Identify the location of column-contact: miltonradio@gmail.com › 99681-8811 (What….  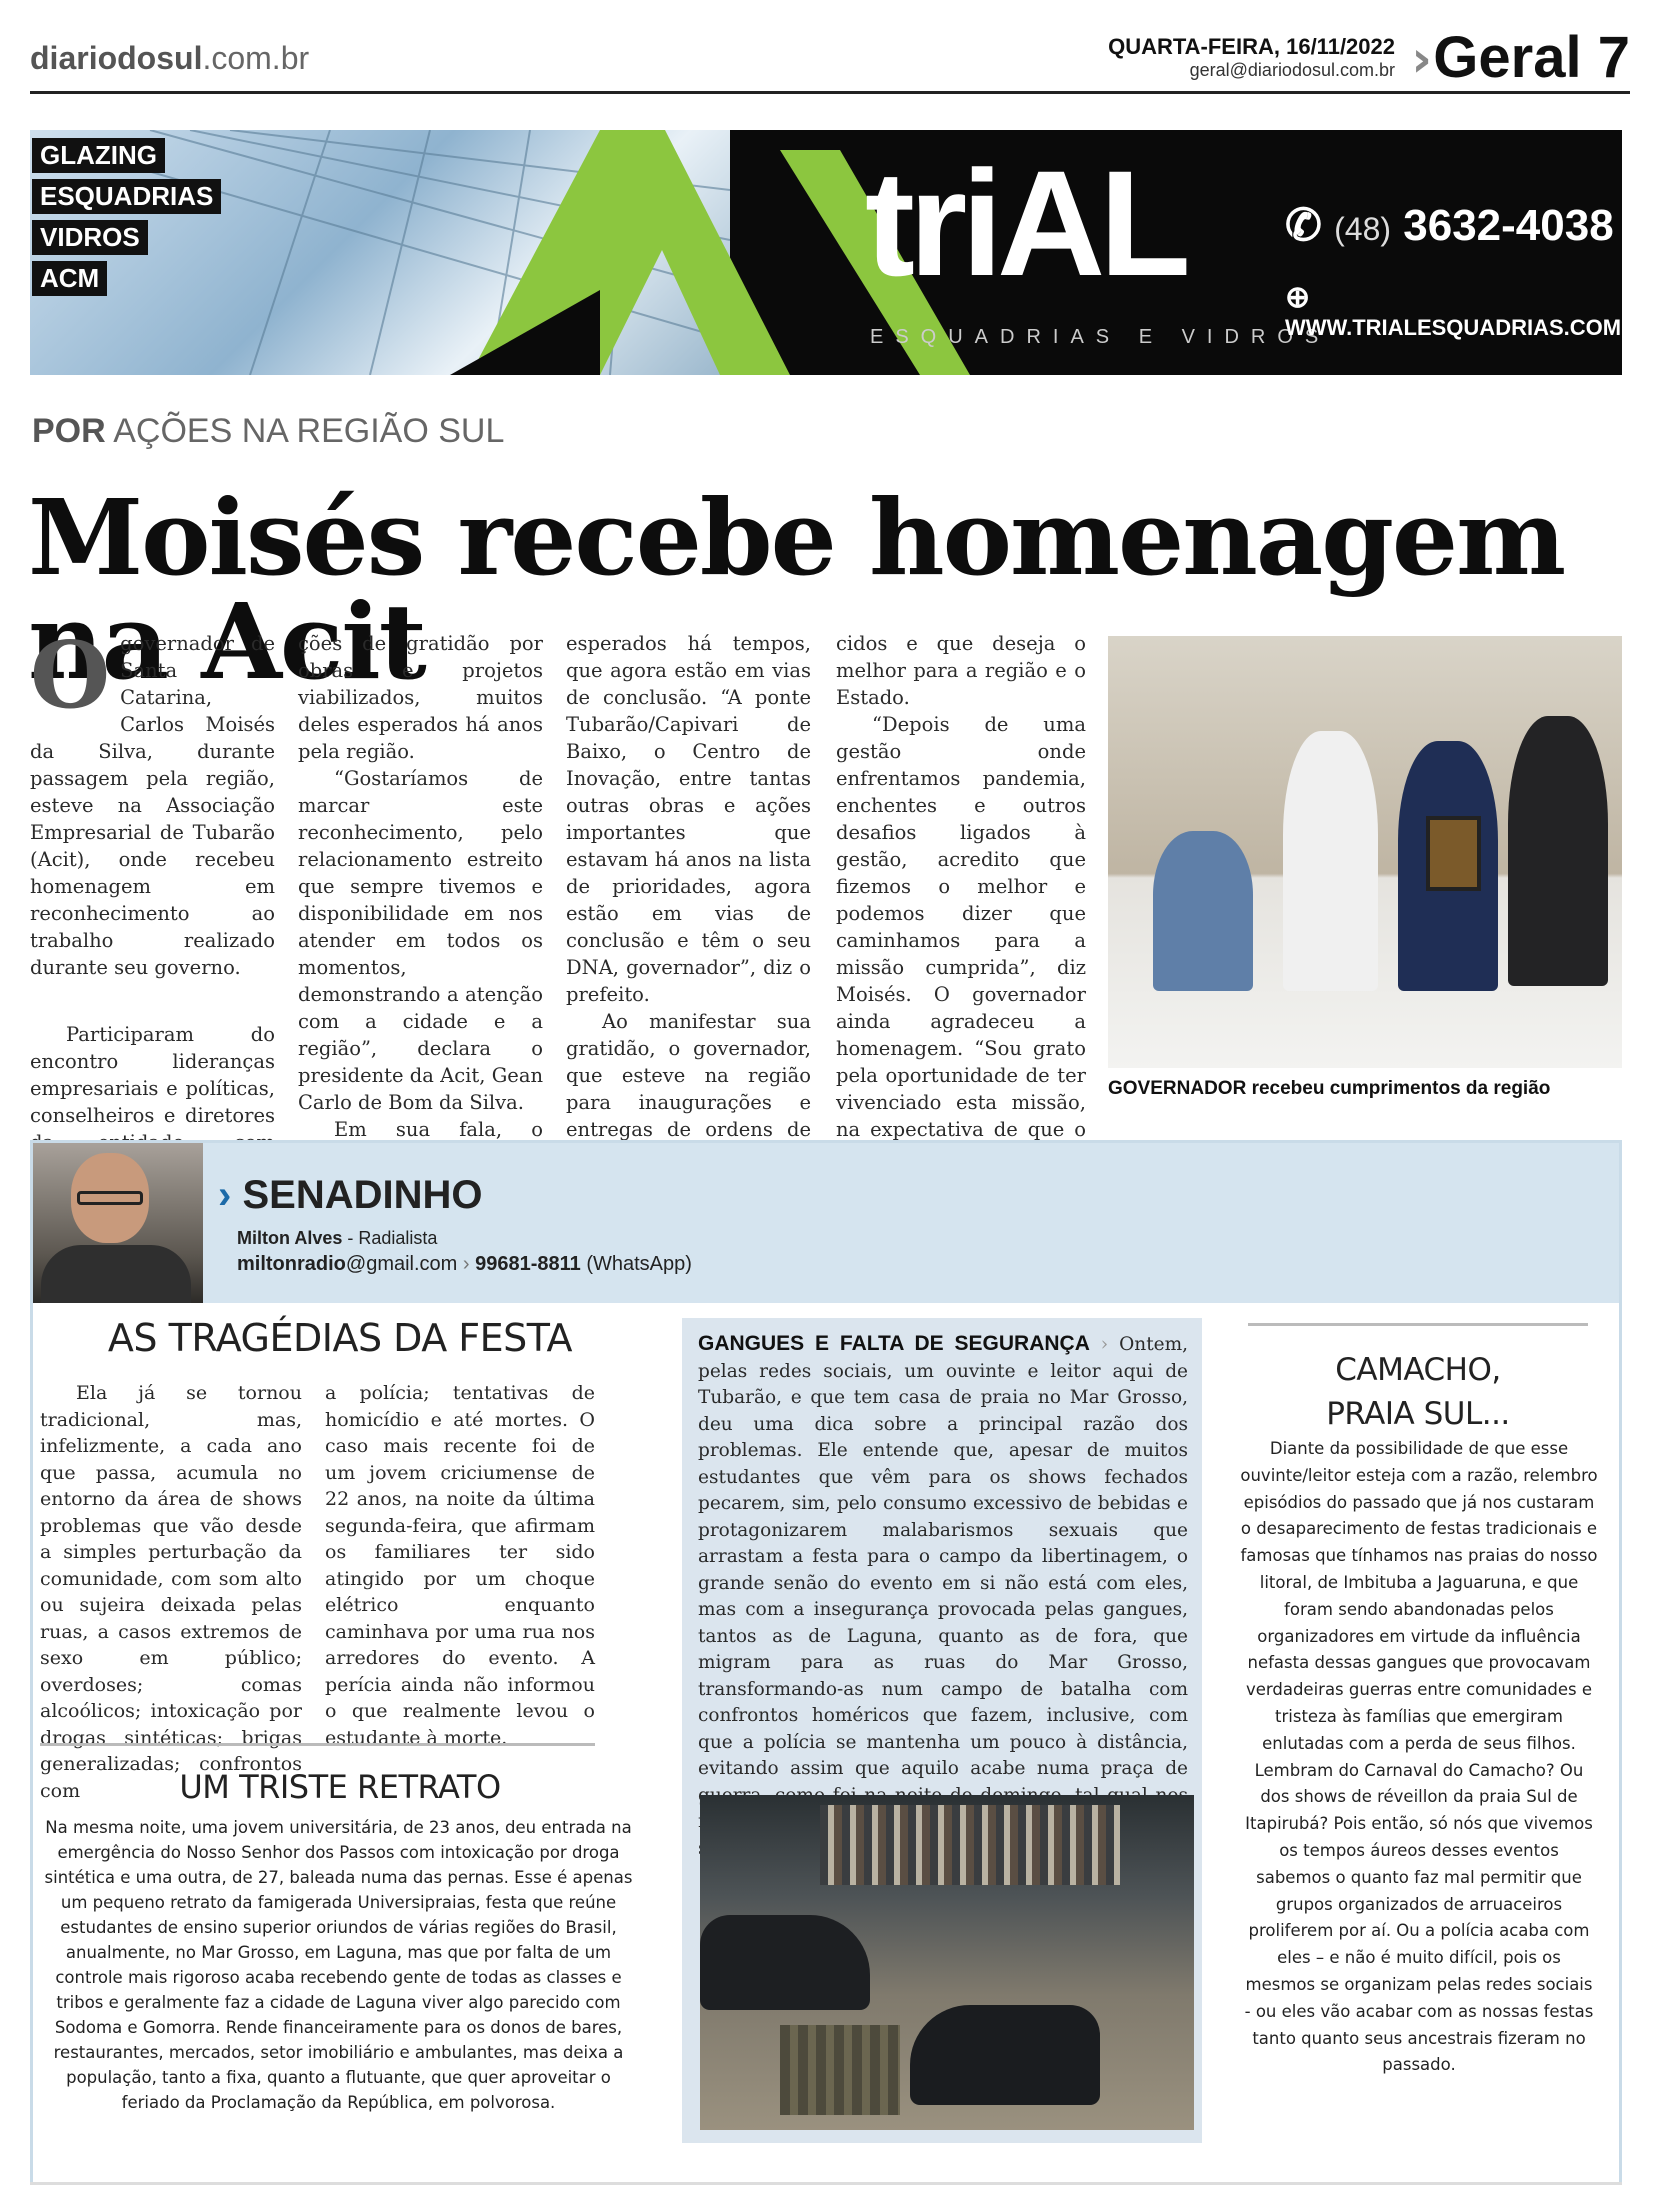
(464, 1264).